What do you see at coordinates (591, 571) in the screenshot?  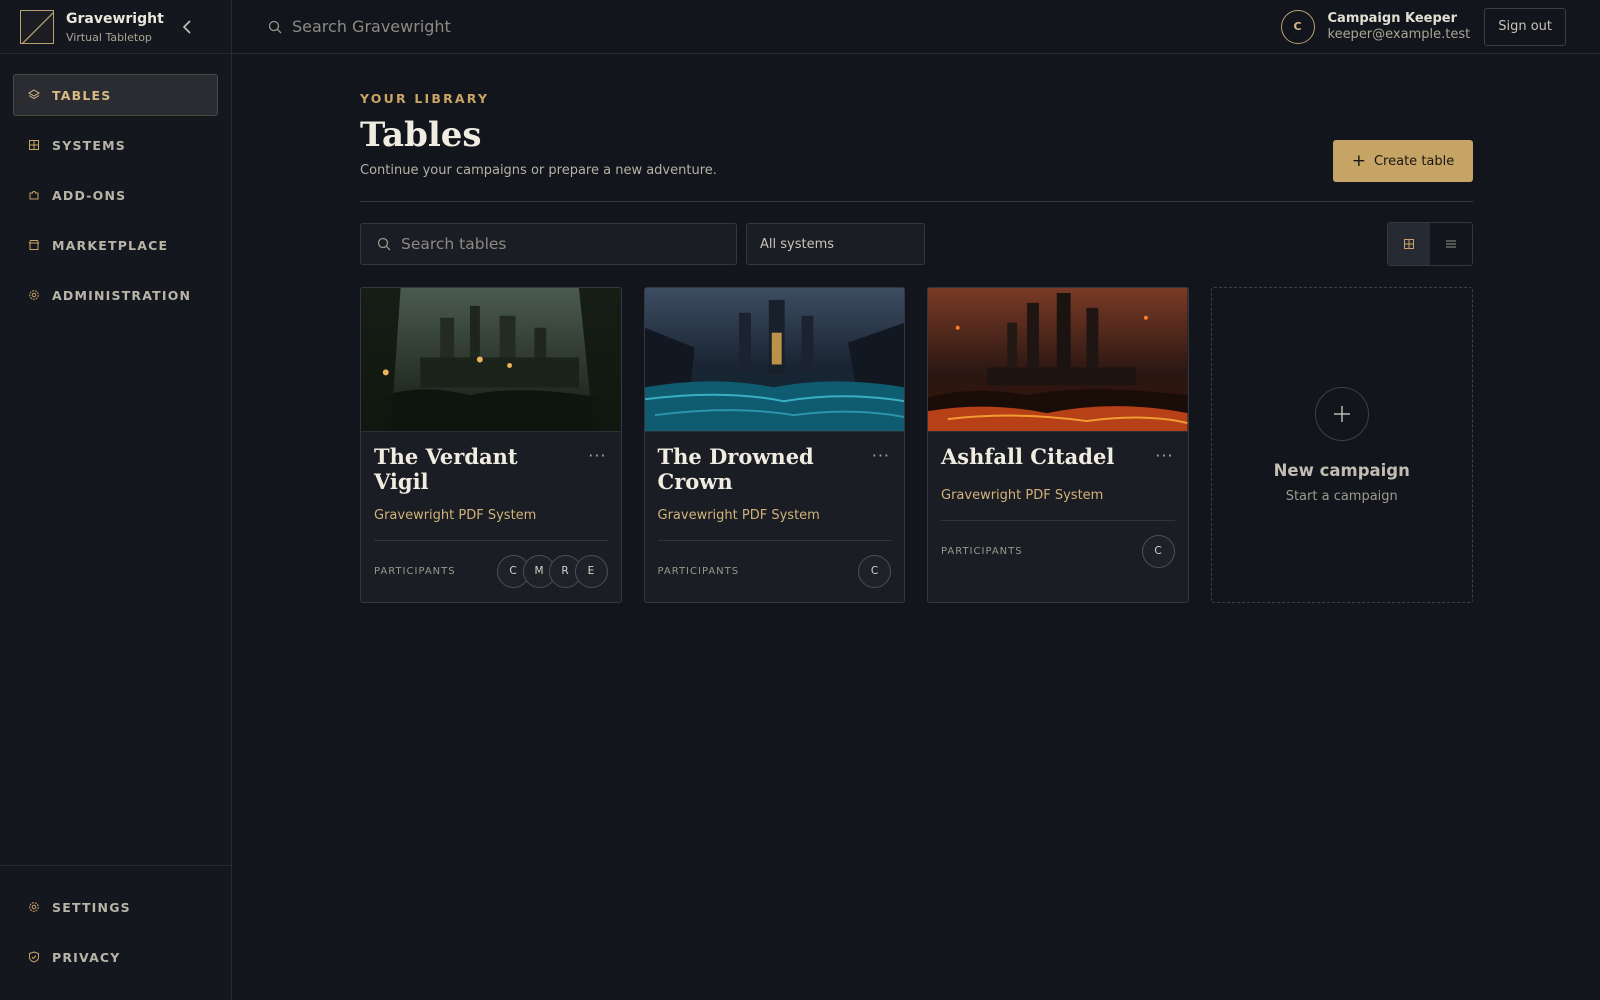 I see `avatar: E` at bounding box center [591, 571].